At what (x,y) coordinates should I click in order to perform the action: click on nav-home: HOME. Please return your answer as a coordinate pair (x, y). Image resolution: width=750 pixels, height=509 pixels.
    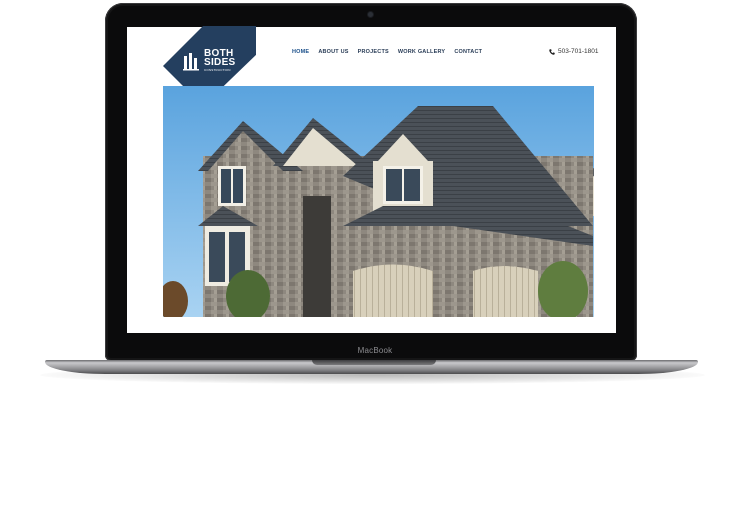
    Looking at the image, I should click on (300, 52).